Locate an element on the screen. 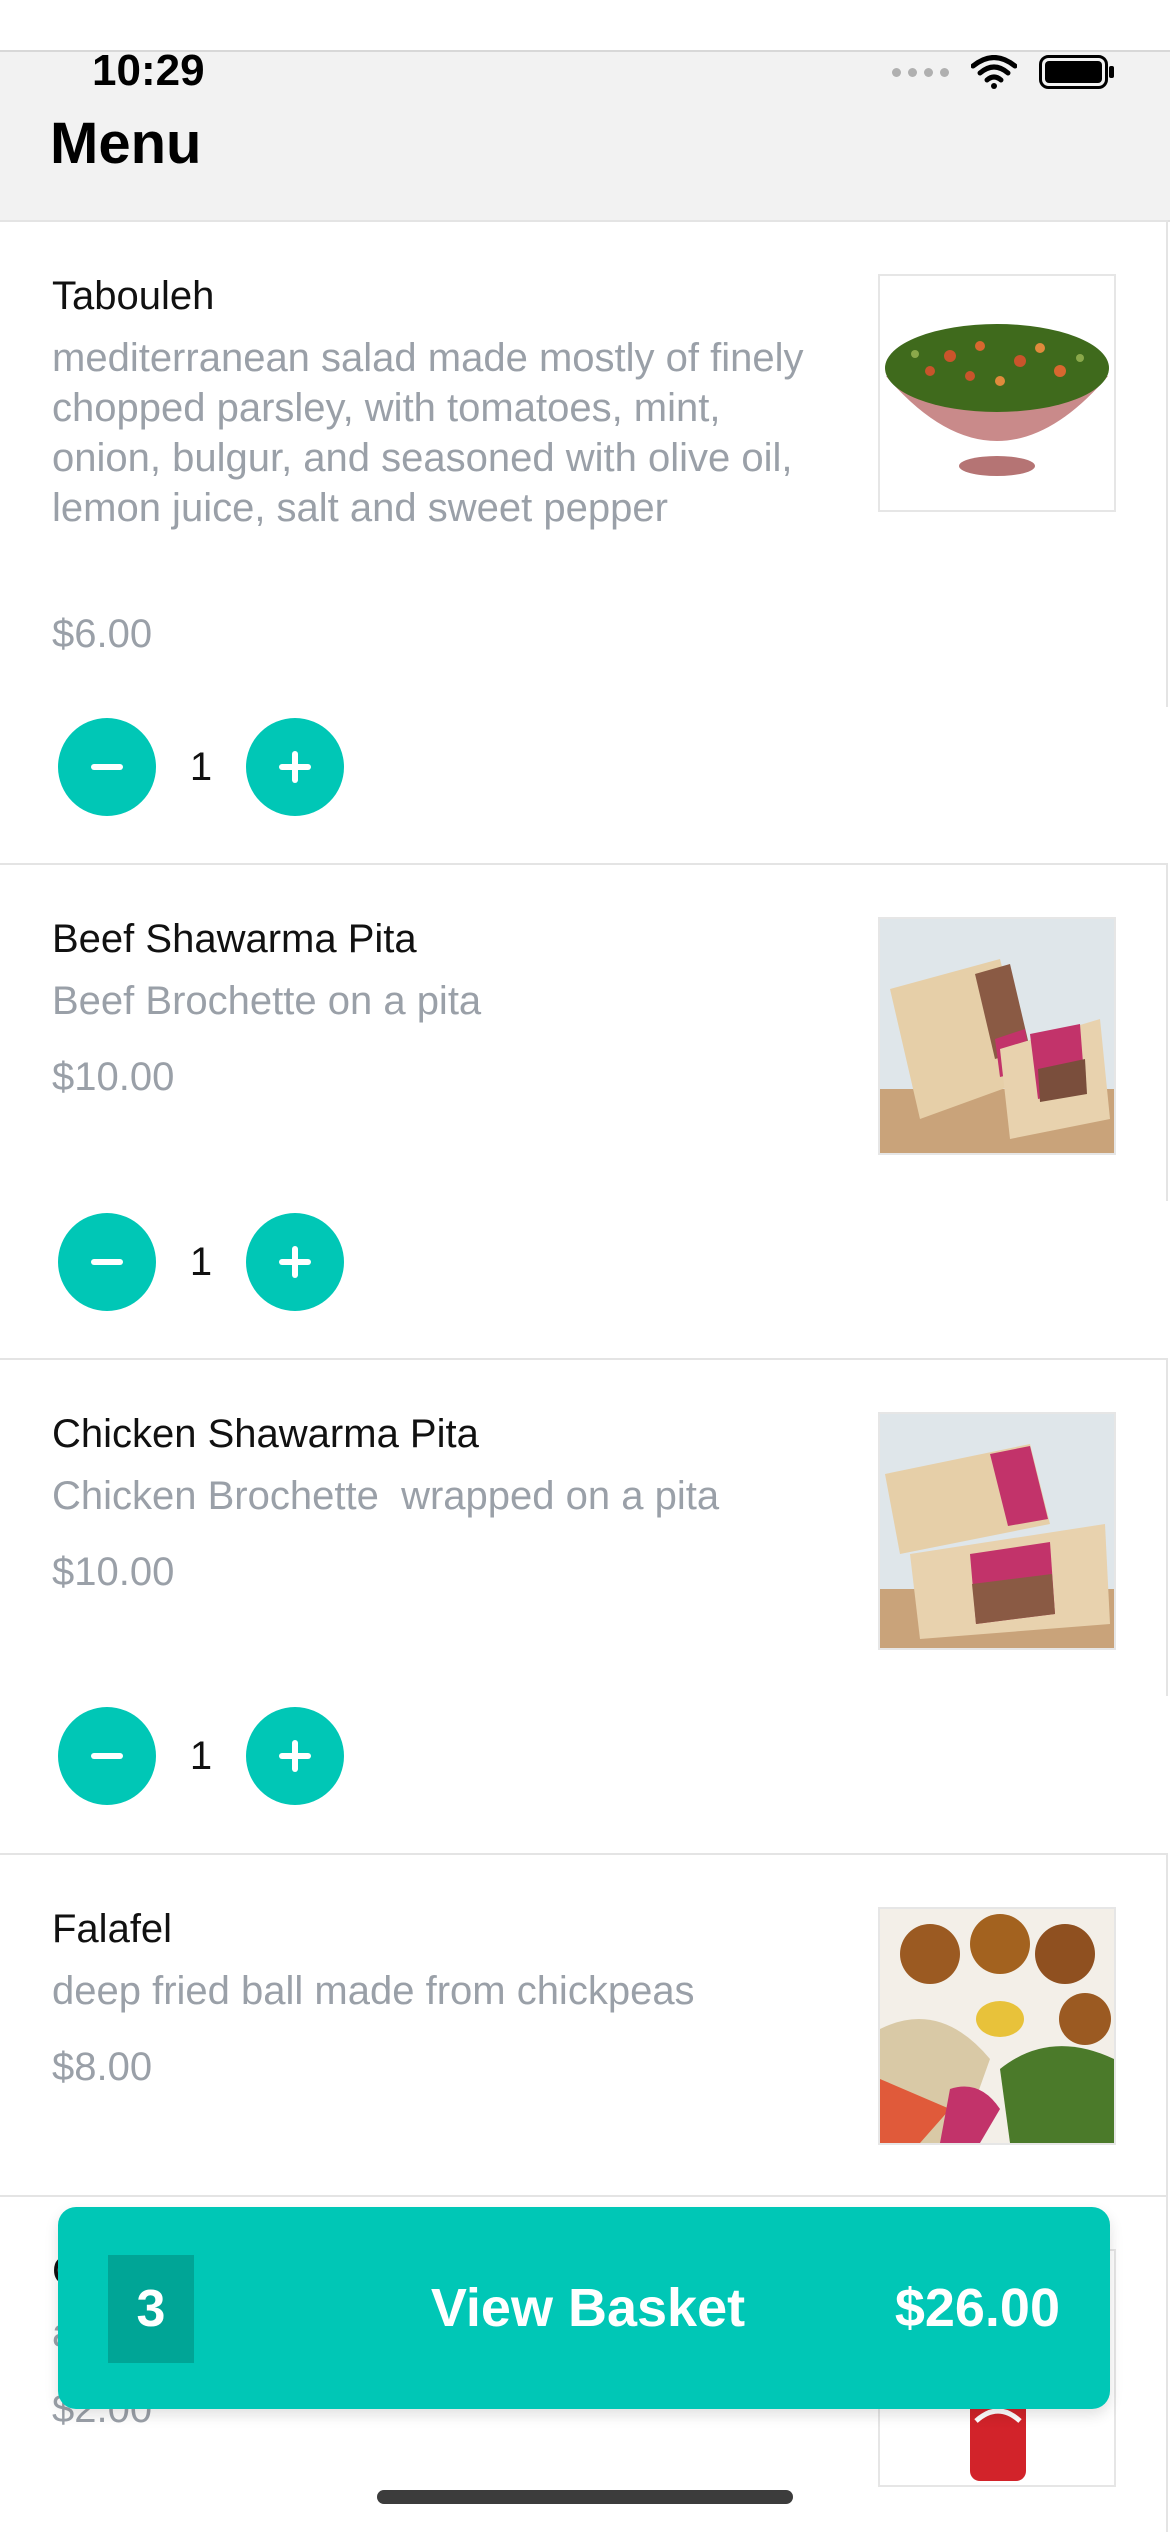 Image resolution: width=1170 pixels, height=2532 pixels. wifi-icon is located at coordinates (994, 72).